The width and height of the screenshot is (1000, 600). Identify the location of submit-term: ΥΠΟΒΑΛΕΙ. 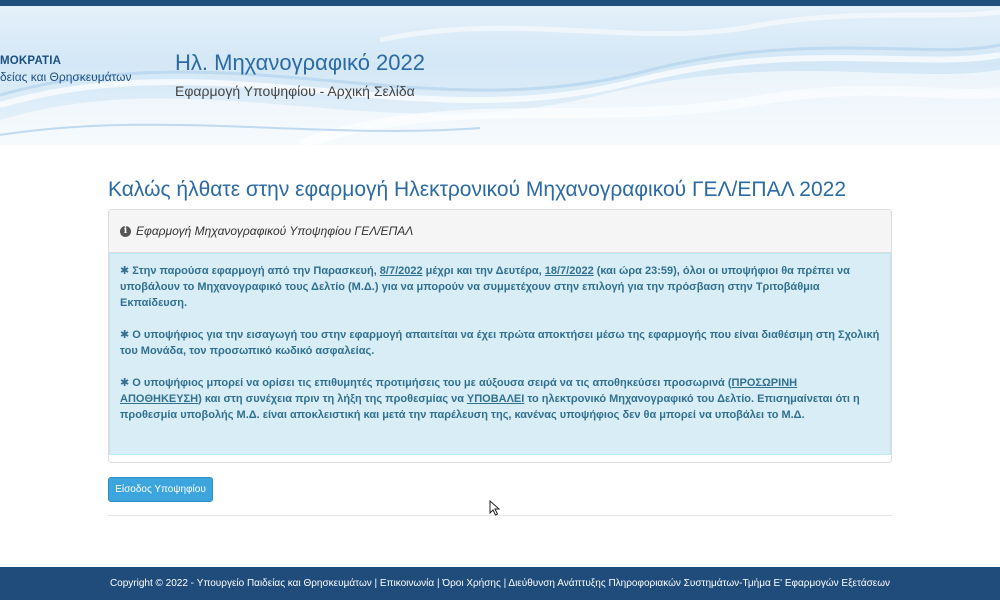
(495, 399).